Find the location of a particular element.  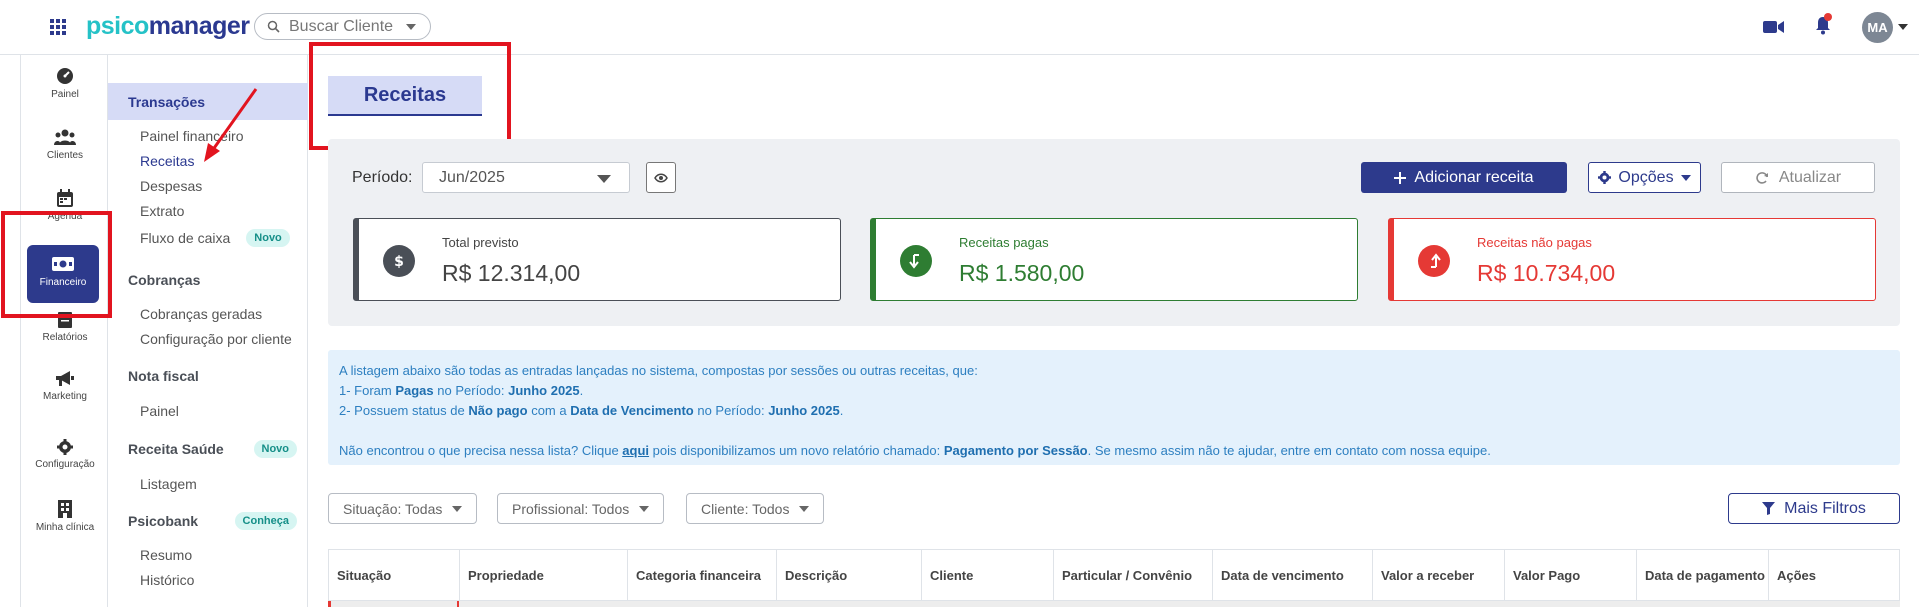

column-header: Cliente is located at coordinates (988, 575).